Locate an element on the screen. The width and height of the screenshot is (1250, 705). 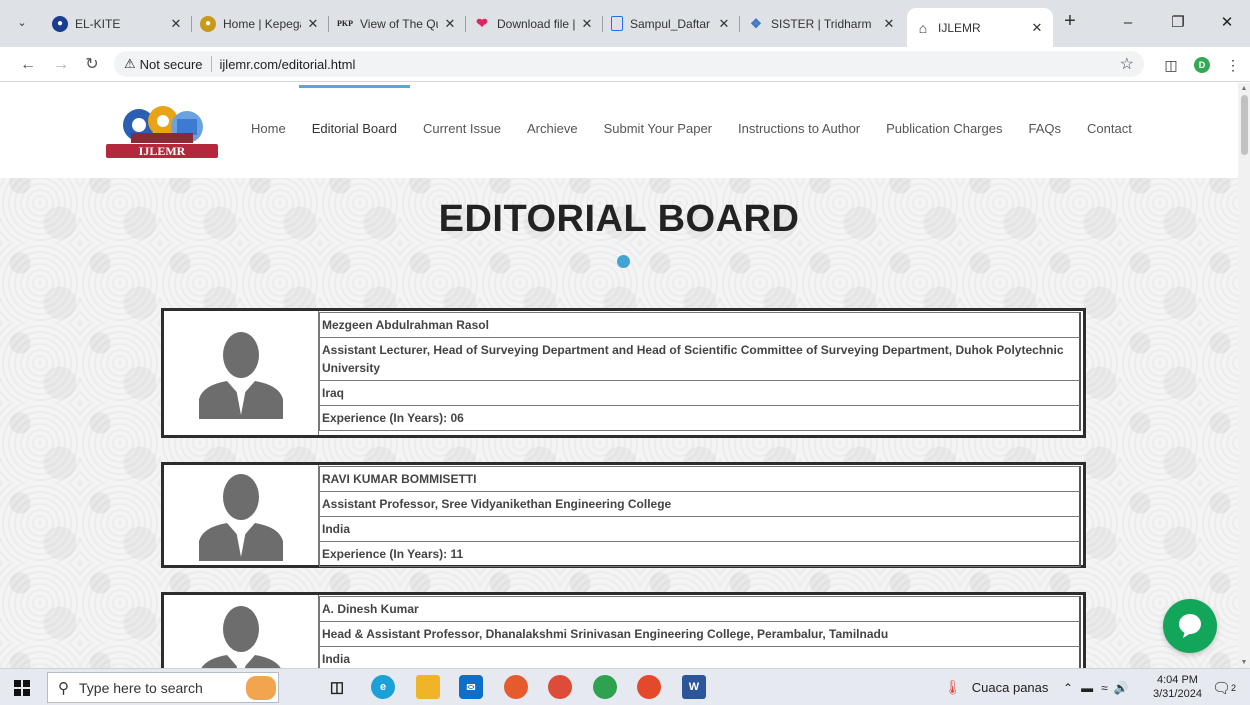
weather-widget: 🌡 Cuaca panas is located at coordinates (996, 687).